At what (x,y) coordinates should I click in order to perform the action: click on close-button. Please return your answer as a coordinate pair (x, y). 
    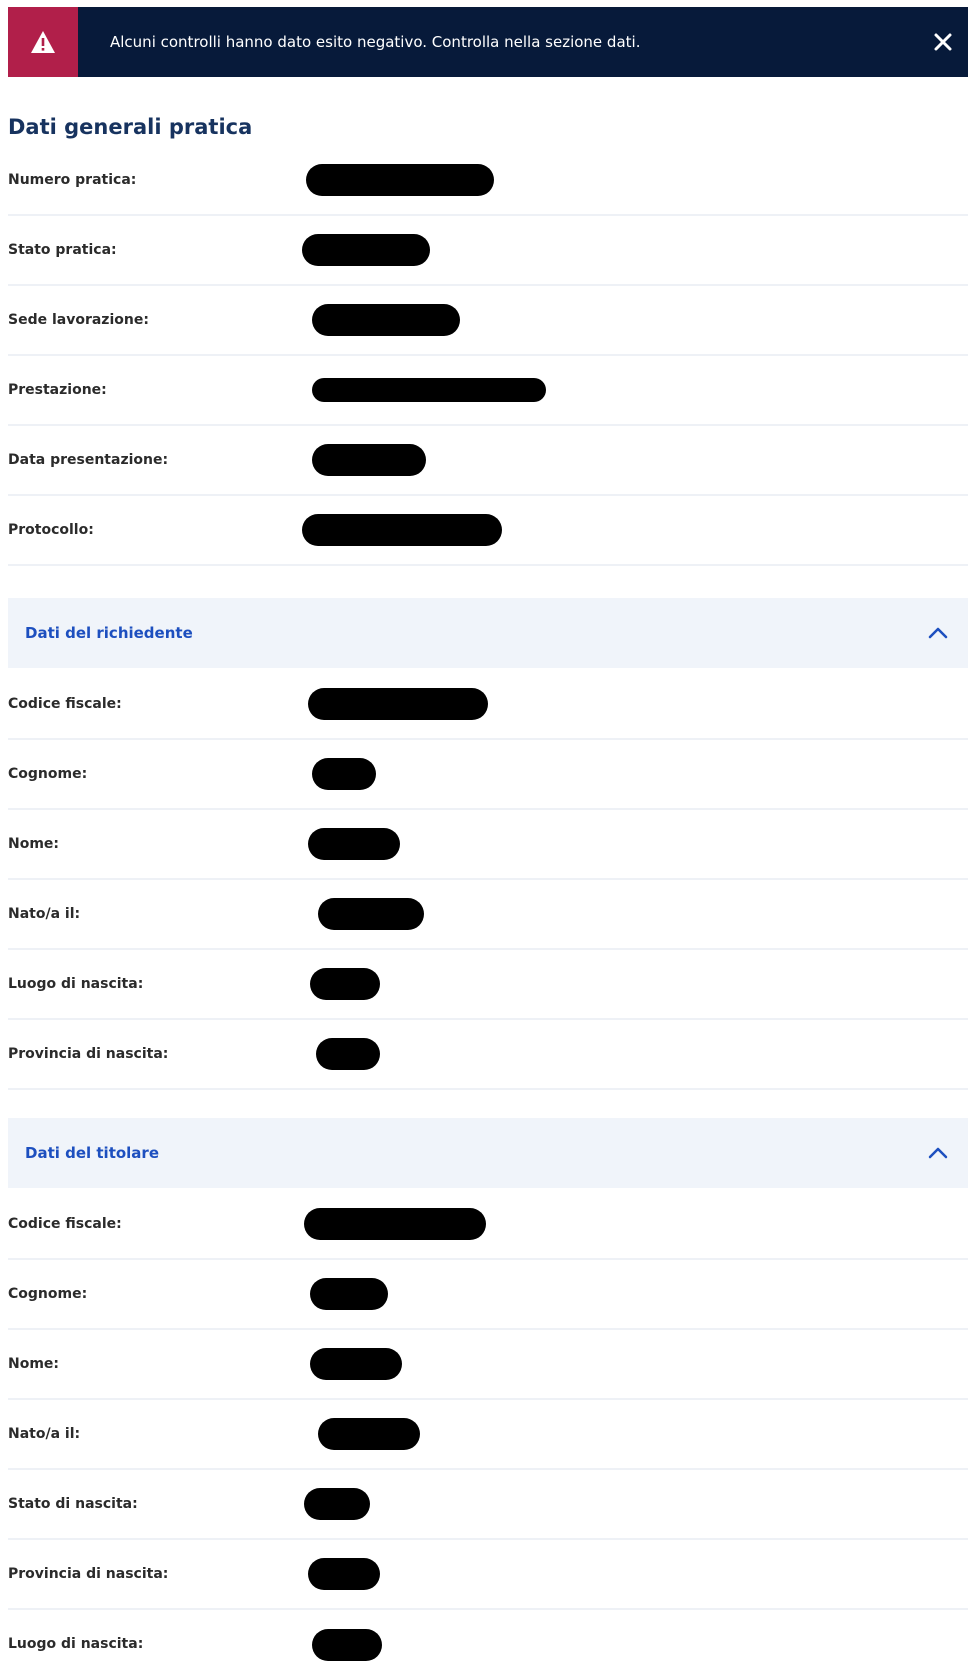
    Looking at the image, I should click on (943, 42).